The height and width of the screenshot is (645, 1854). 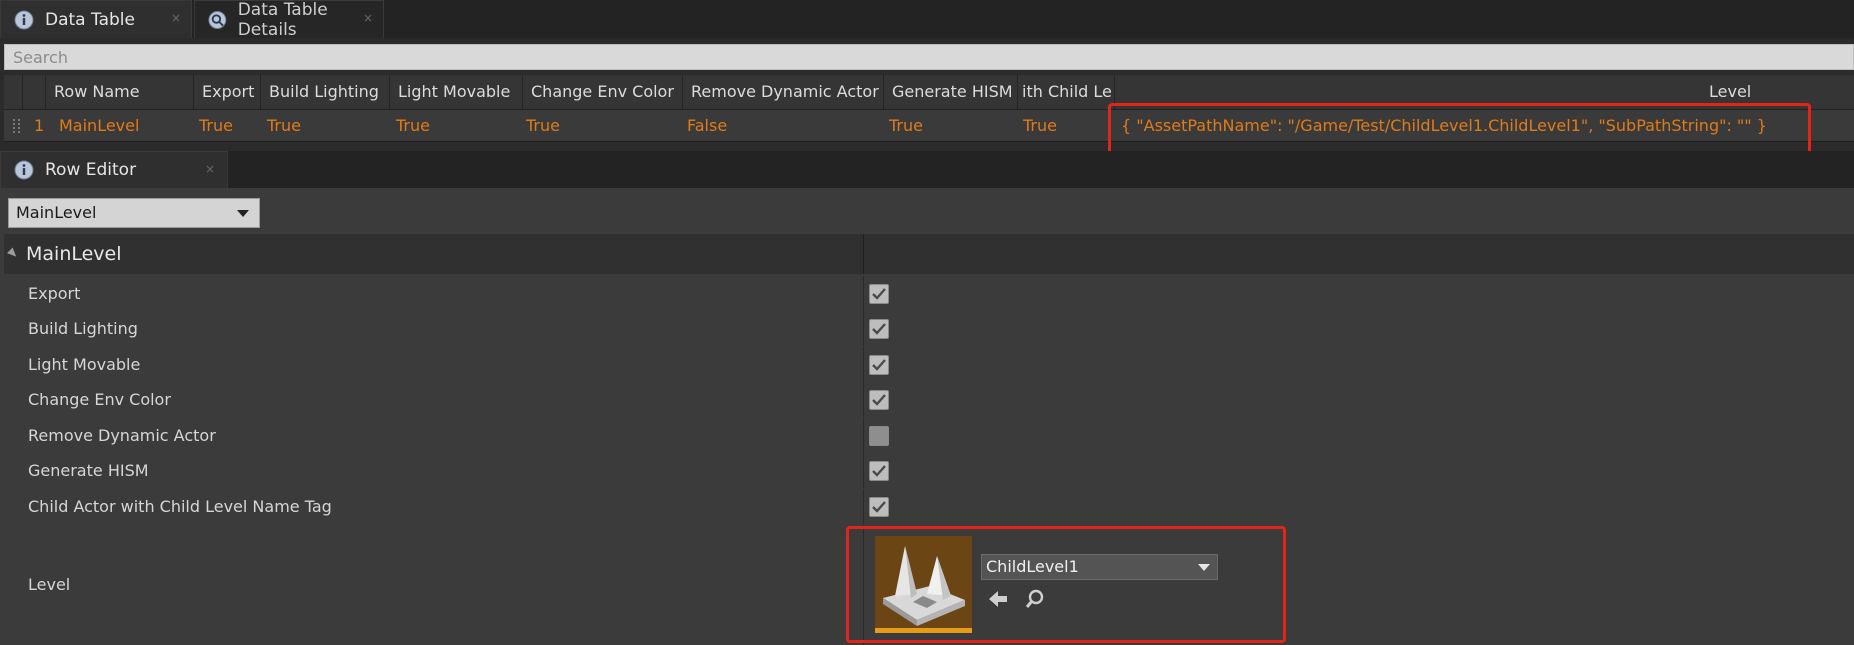 I want to click on column-build-lighting: Build Lighting, so click(x=325, y=92).